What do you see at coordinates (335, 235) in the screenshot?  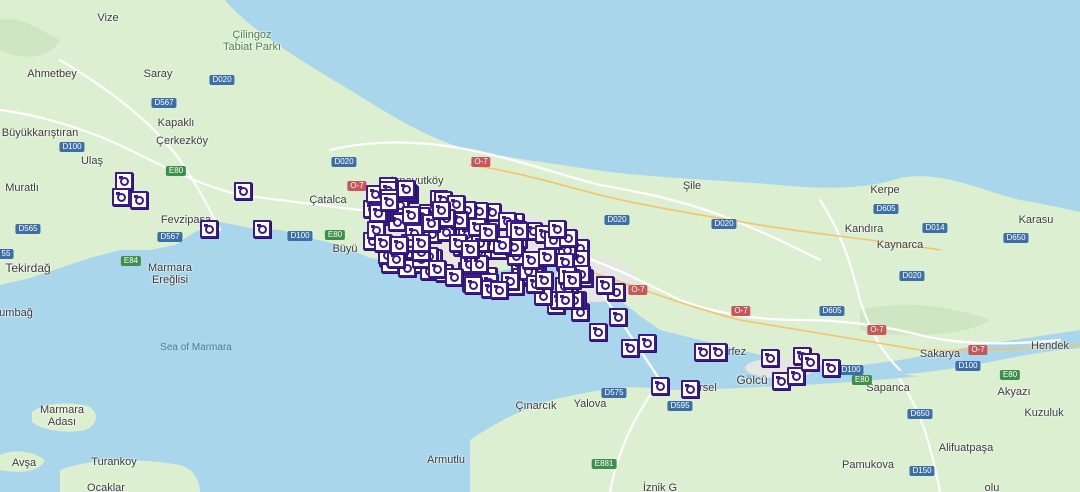 I see `shield-e80-catalca: E80` at bounding box center [335, 235].